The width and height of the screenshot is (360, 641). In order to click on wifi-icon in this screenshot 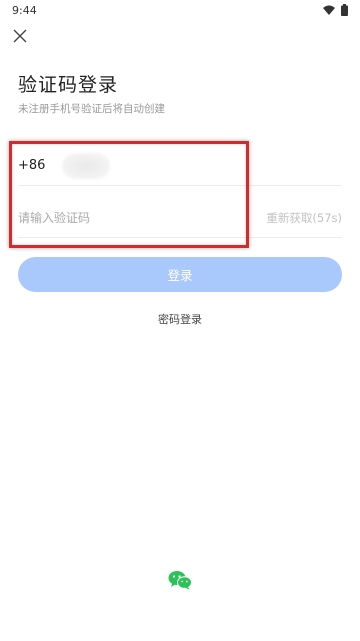, I will do `click(329, 10)`.